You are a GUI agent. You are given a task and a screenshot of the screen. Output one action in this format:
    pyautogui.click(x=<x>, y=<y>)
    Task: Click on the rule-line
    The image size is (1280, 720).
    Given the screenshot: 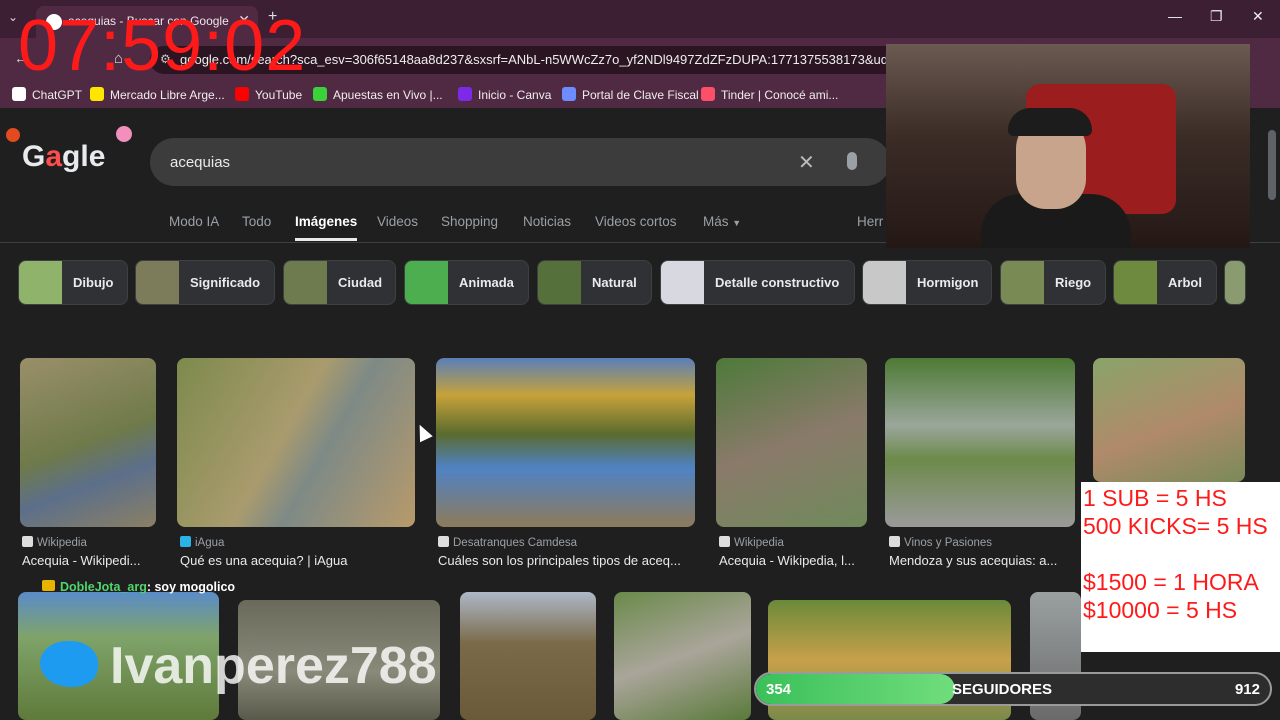 What is the action you would take?
    pyautogui.click(x=1181, y=554)
    